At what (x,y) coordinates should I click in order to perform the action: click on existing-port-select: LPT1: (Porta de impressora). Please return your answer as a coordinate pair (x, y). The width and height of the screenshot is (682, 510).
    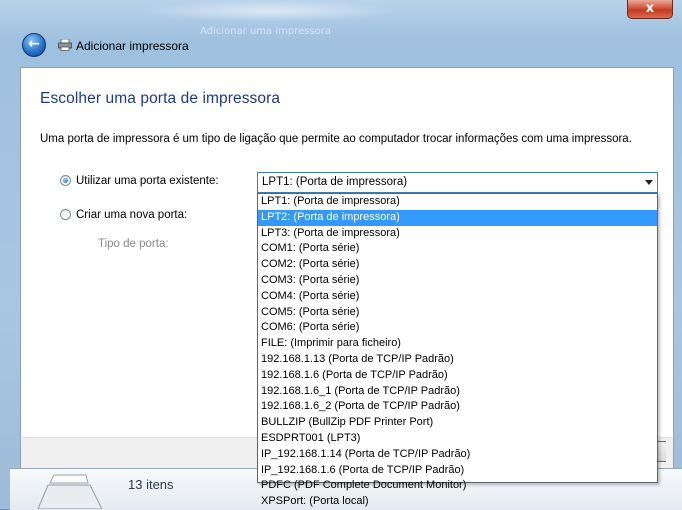
    Looking at the image, I should click on (457, 182).